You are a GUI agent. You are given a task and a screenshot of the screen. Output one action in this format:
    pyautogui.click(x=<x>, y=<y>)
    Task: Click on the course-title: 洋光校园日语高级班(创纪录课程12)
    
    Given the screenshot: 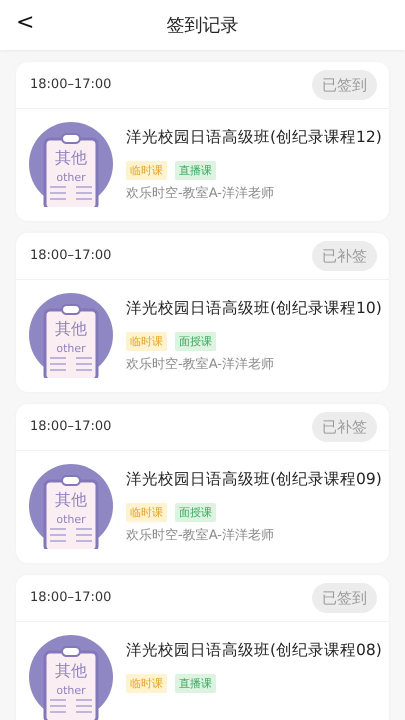 What is the action you would take?
    pyautogui.click(x=254, y=137)
    